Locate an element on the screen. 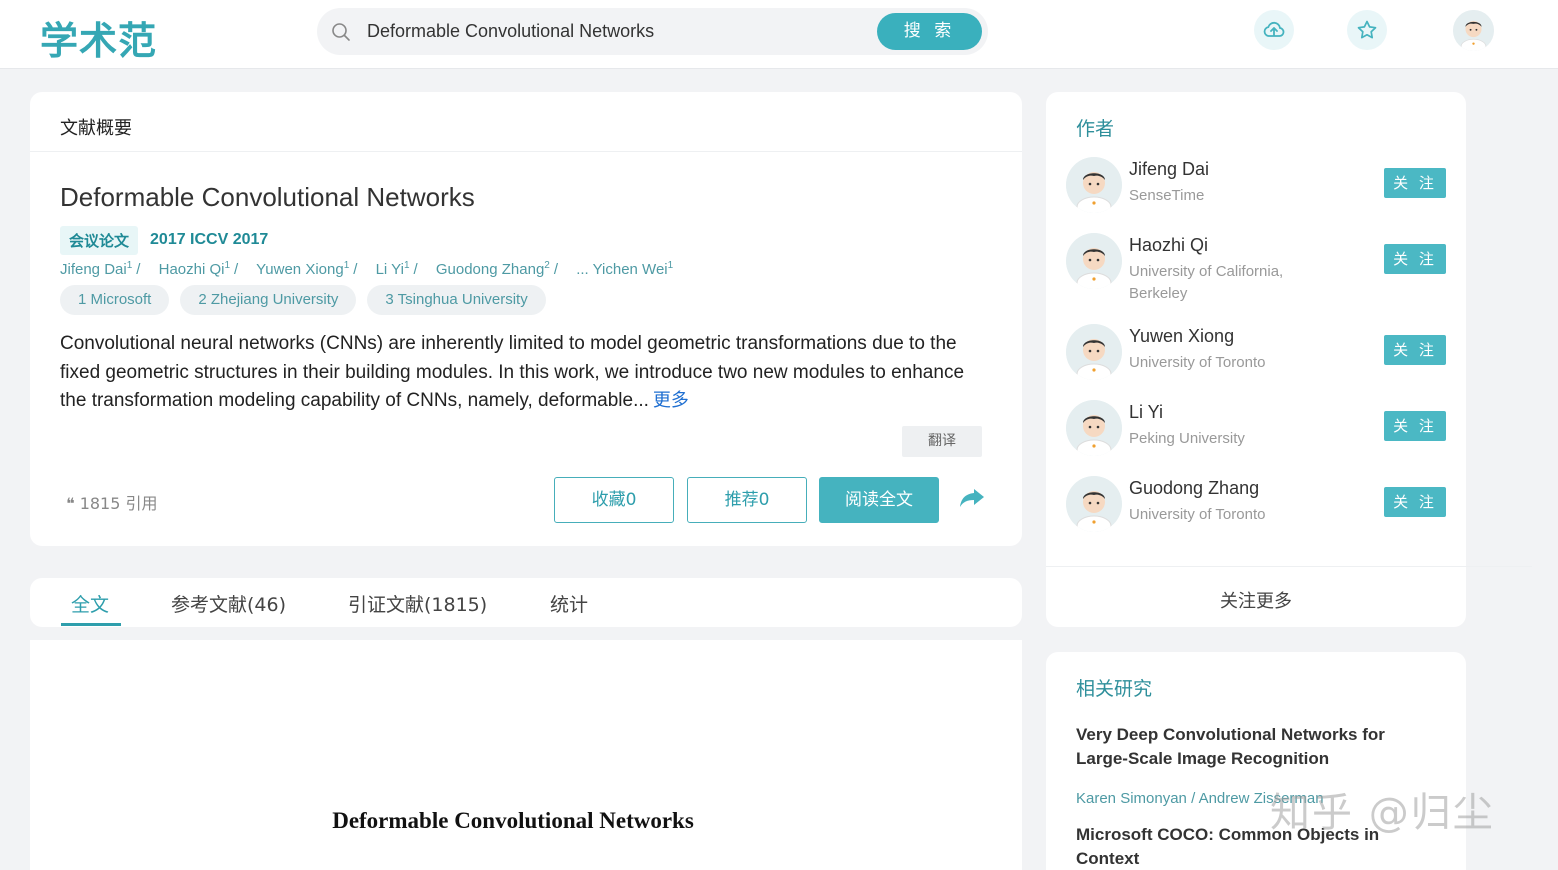  paper-meta: 会议论文 2017 ICCV 2017 is located at coordinates (164, 240).